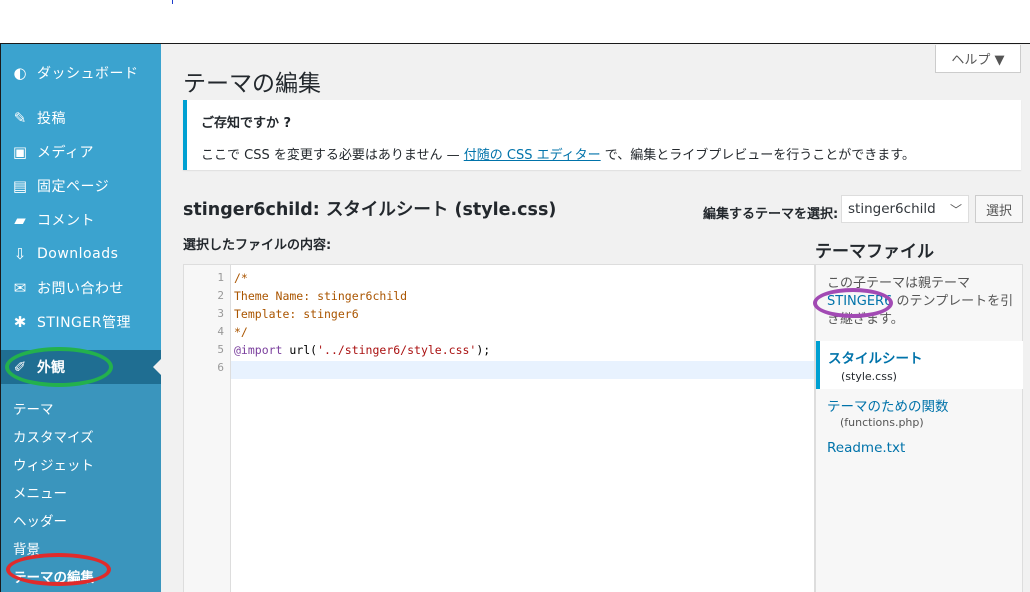 This screenshot has height=592, width=1030. Describe the element at coordinates (332, 155) in the screenshot. I see `notice-text-before: ここで CSS を変更する必要はありません —` at that location.